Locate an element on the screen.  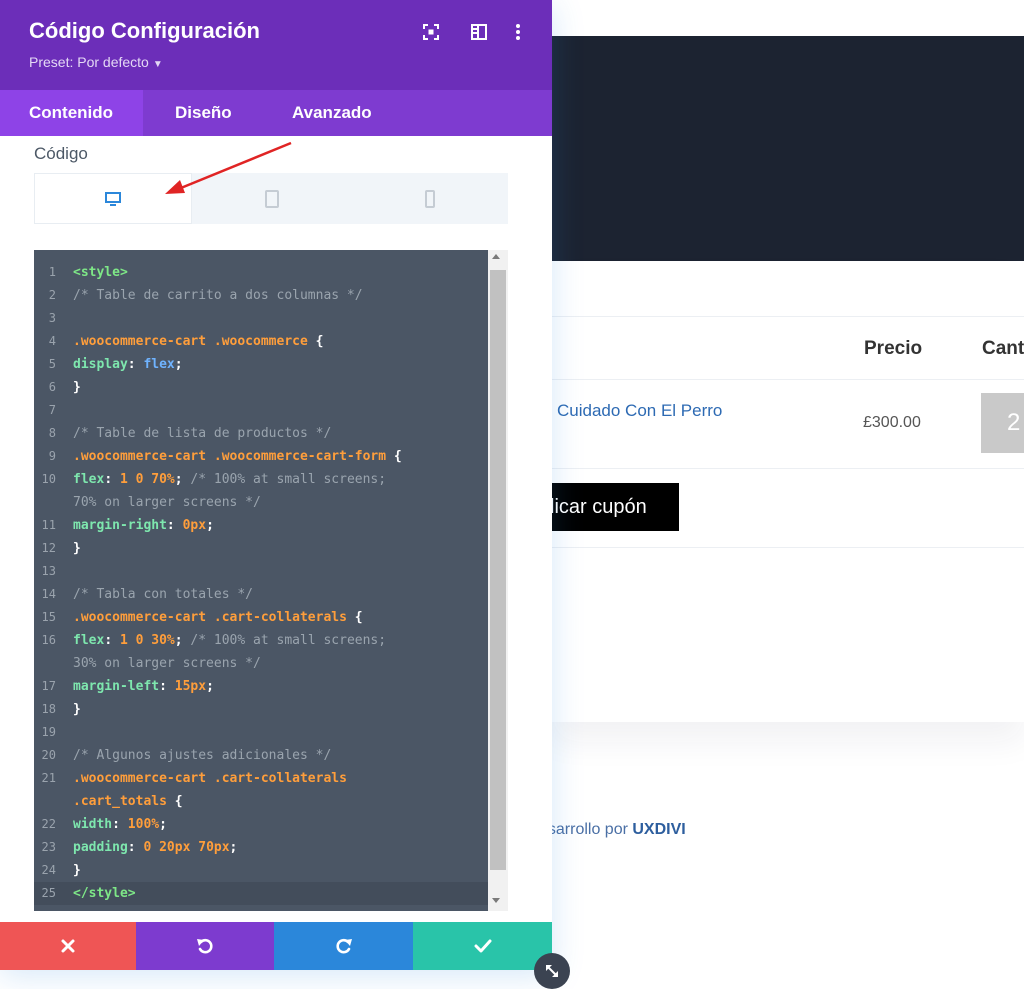
line-number: 18 is located at coordinates (48, 709).